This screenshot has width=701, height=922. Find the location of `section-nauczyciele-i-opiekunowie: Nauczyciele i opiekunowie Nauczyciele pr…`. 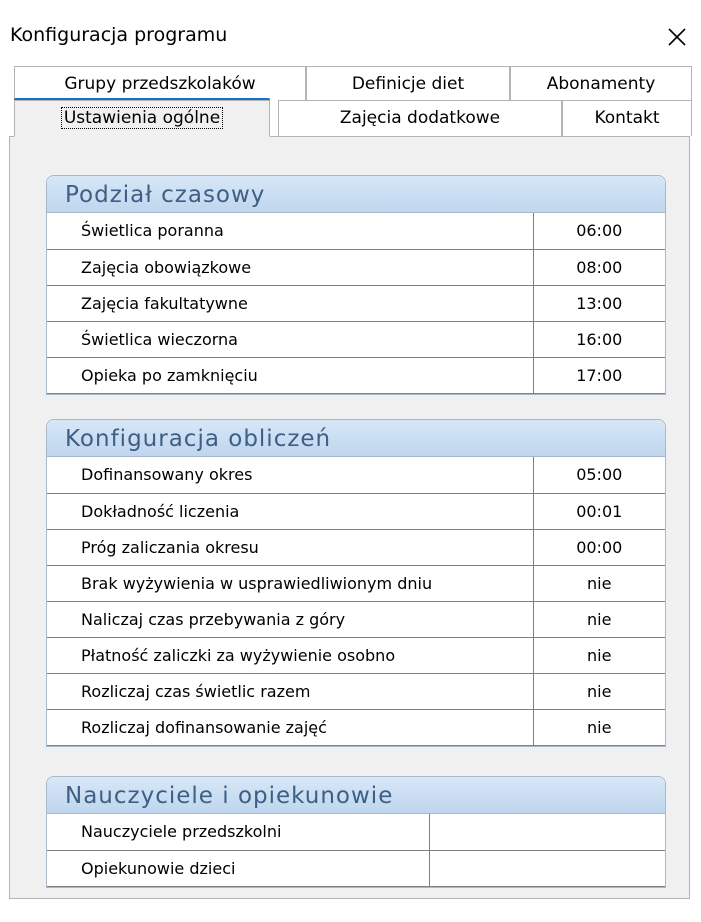

section-nauczyciele-i-opiekunowie: Nauczyciele i opiekunowie Nauczyciele pr… is located at coordinates (356, 832).